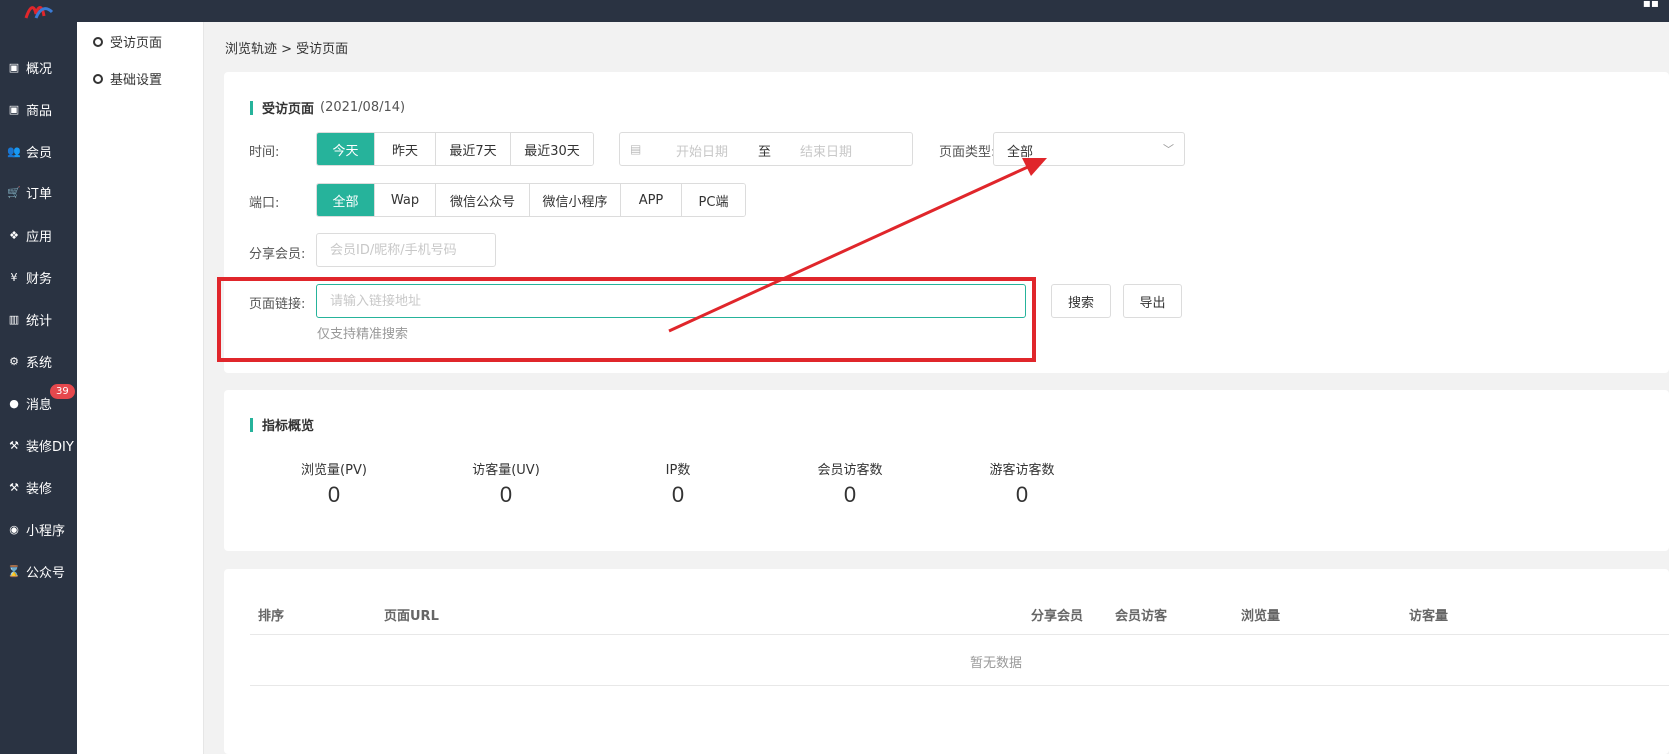 The image size is (1669, 754). What do you see at coordinates (346, 149) in the screenshot?
I see `time-option-today: 今天` at bounding box center [346, 149].